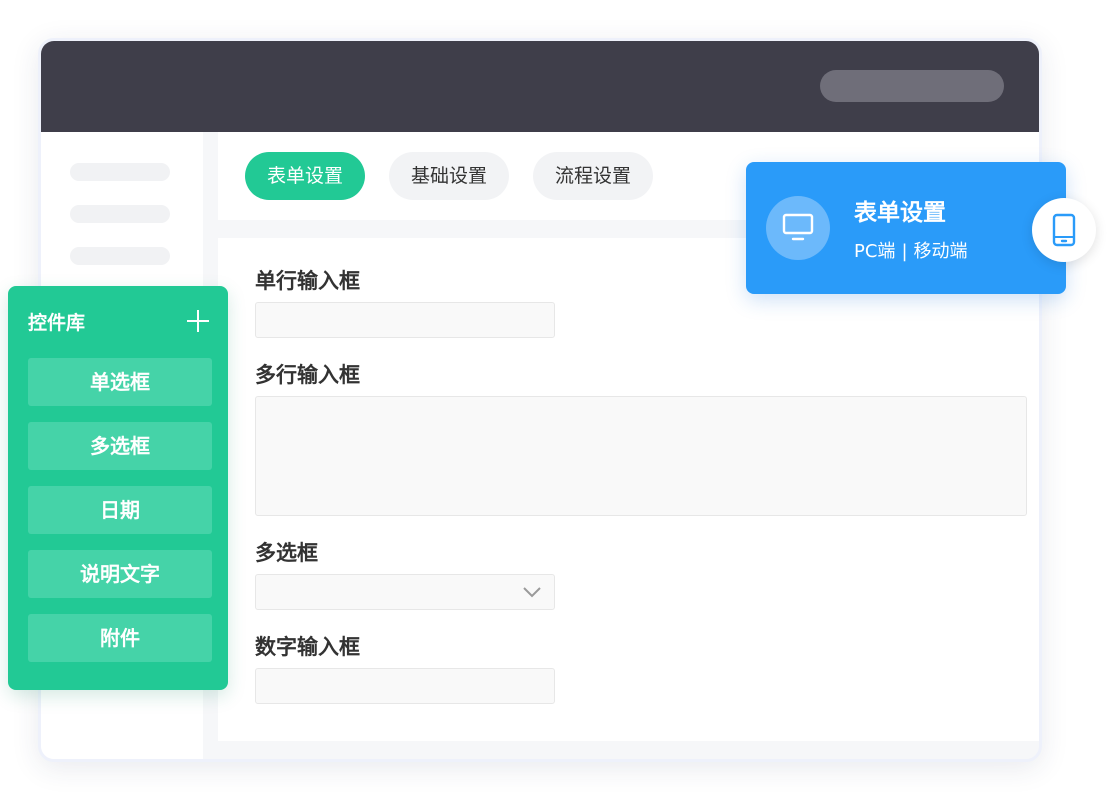 This screenshot has height=800, width=1120. I want to click on card-title: 表单设置, so click(900, 213).